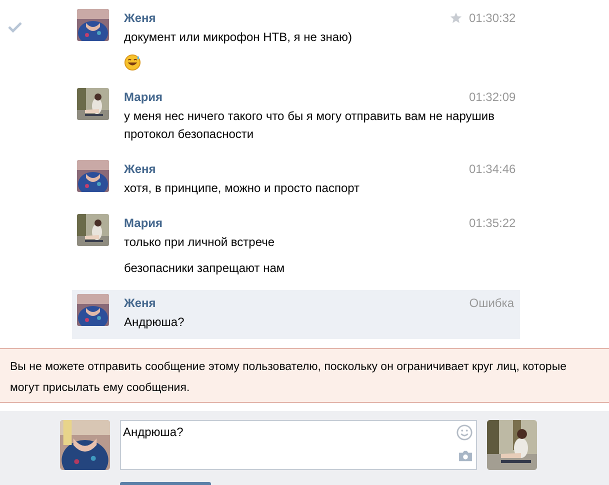 The width and height of the screenshot is (609, 485). Describe the element at coordinates (165, 483) in the screenshot. I see `partial-button` at that location.